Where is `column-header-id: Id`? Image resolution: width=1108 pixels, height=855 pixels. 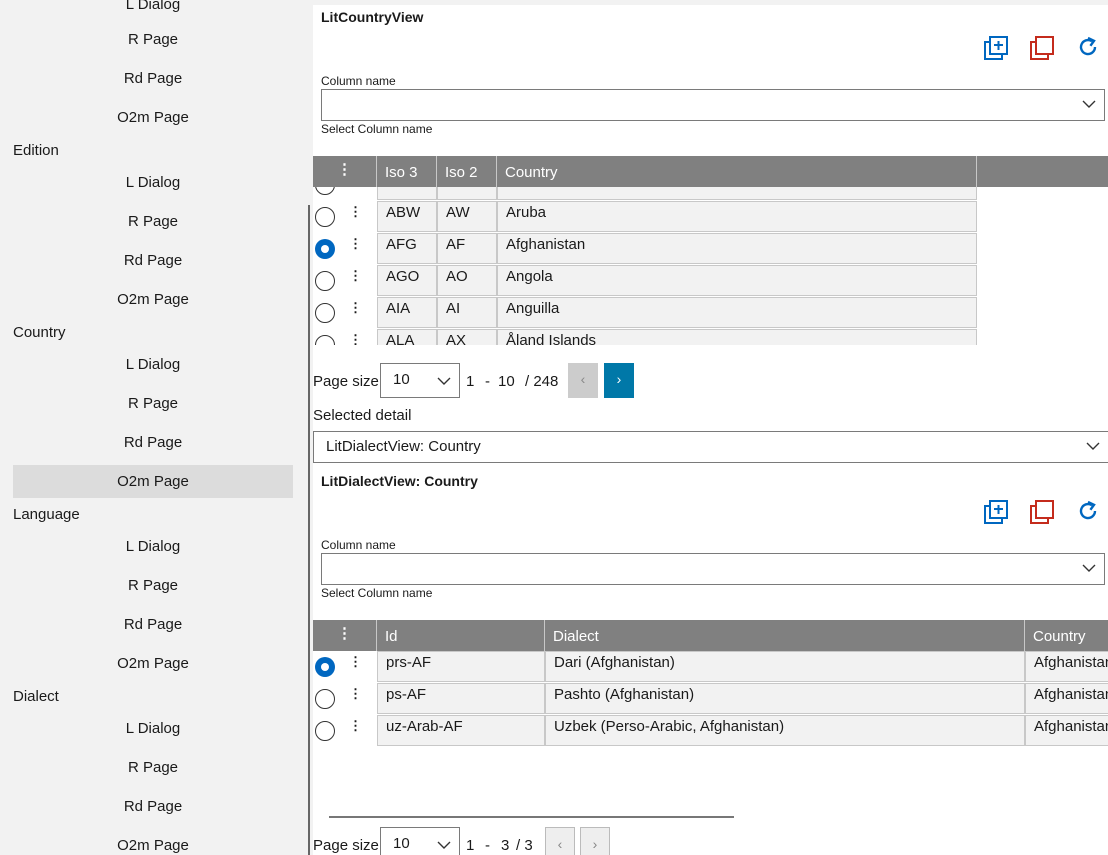
column-header-id: Id is located at coordinates (461, 635).